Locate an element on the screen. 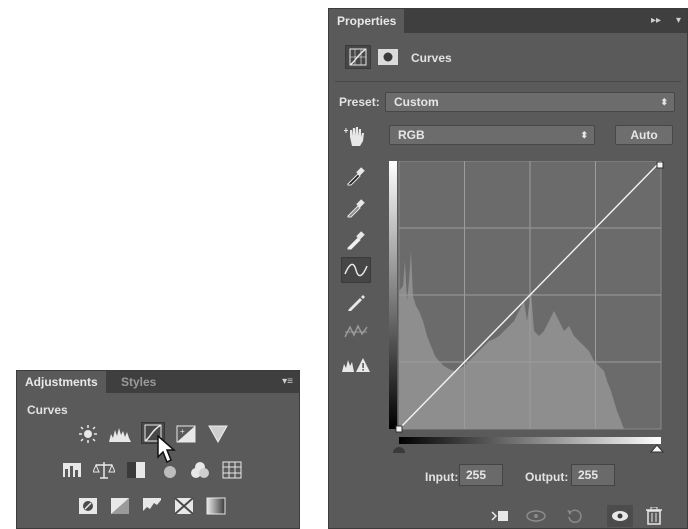  bottom-toolbar is located at coordinates (508, 516).